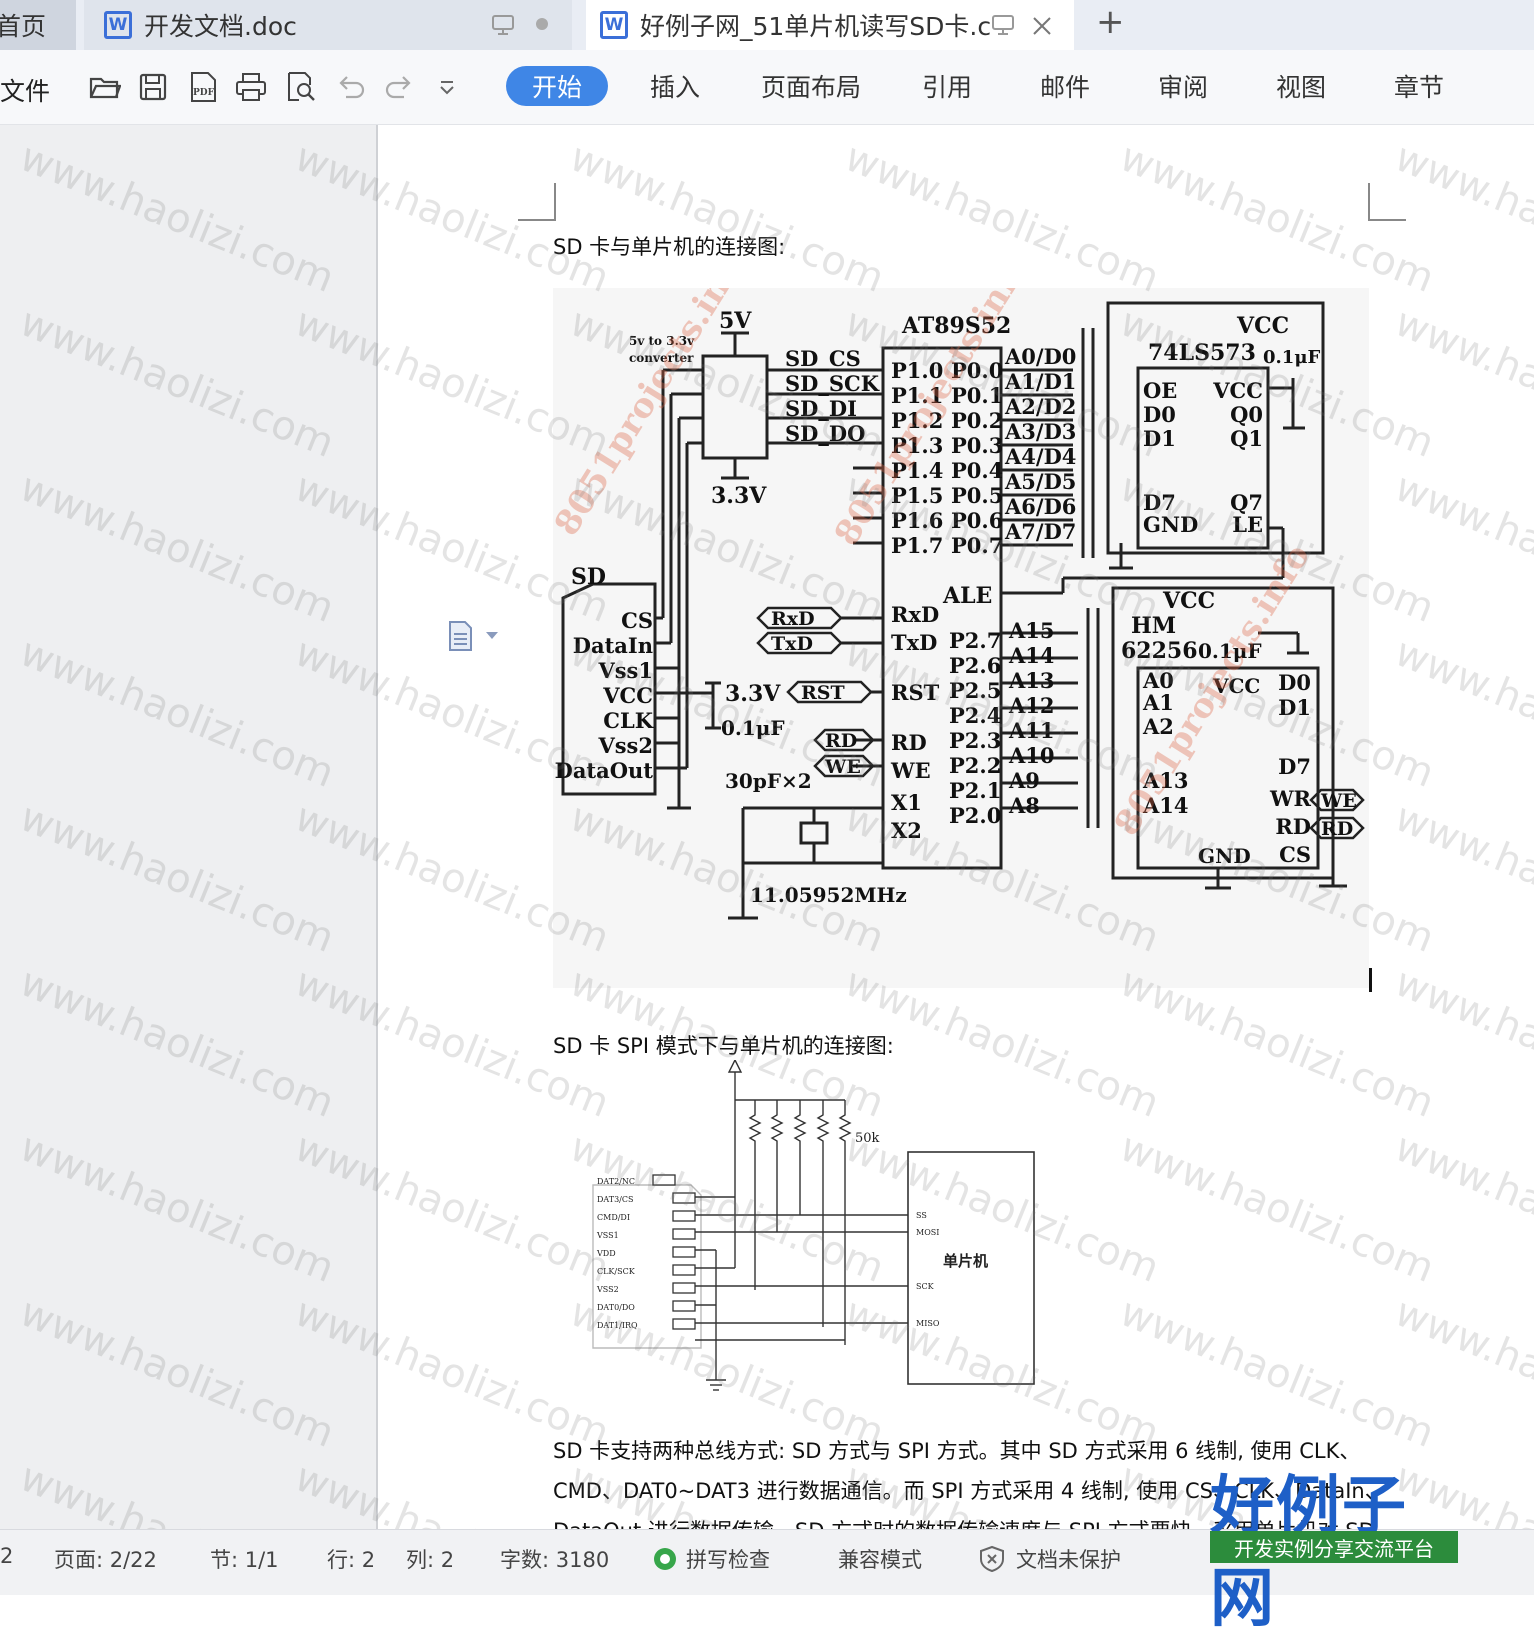 The image size is (1534, 1639). What do you see at coordinates (842, 767) in the screenshot?
I see `port-label: WE` at bounding box center [842, 767].